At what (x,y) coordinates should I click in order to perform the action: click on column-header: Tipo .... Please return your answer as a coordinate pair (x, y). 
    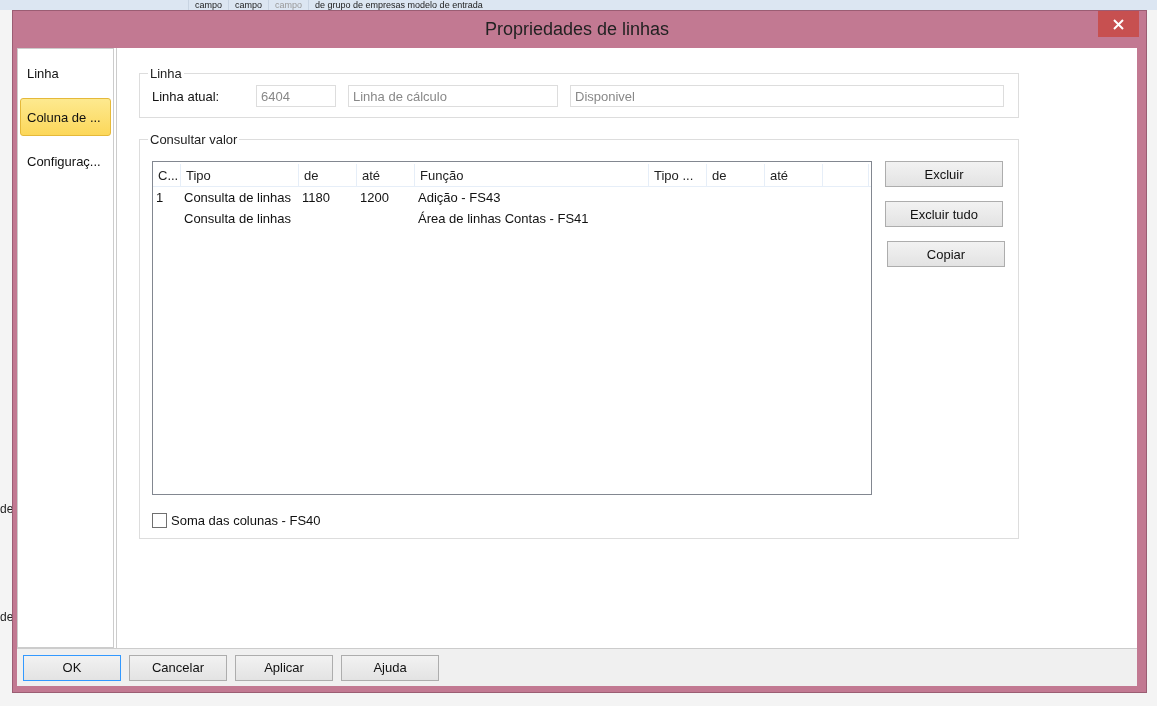
    Looking at the image, I should click on (678, 175).